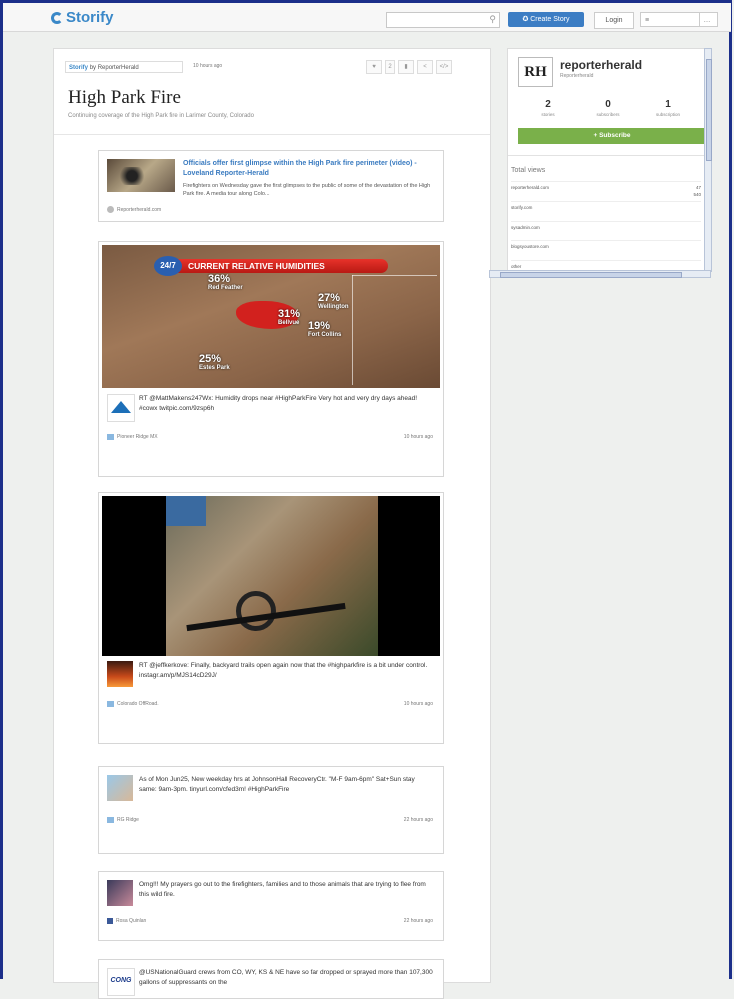  What do you see at coordinates (614, 20) in the screenshot?
I see `login-button: Login` at bounding box center [614, 20].